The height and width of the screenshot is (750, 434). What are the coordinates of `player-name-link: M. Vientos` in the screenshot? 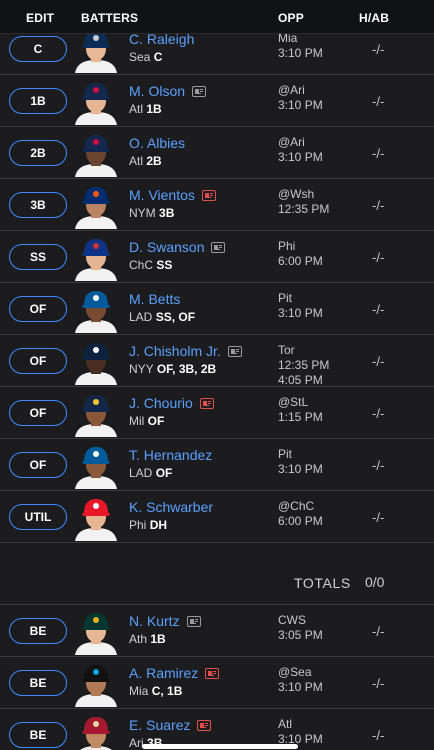 It's located at (172, 195).